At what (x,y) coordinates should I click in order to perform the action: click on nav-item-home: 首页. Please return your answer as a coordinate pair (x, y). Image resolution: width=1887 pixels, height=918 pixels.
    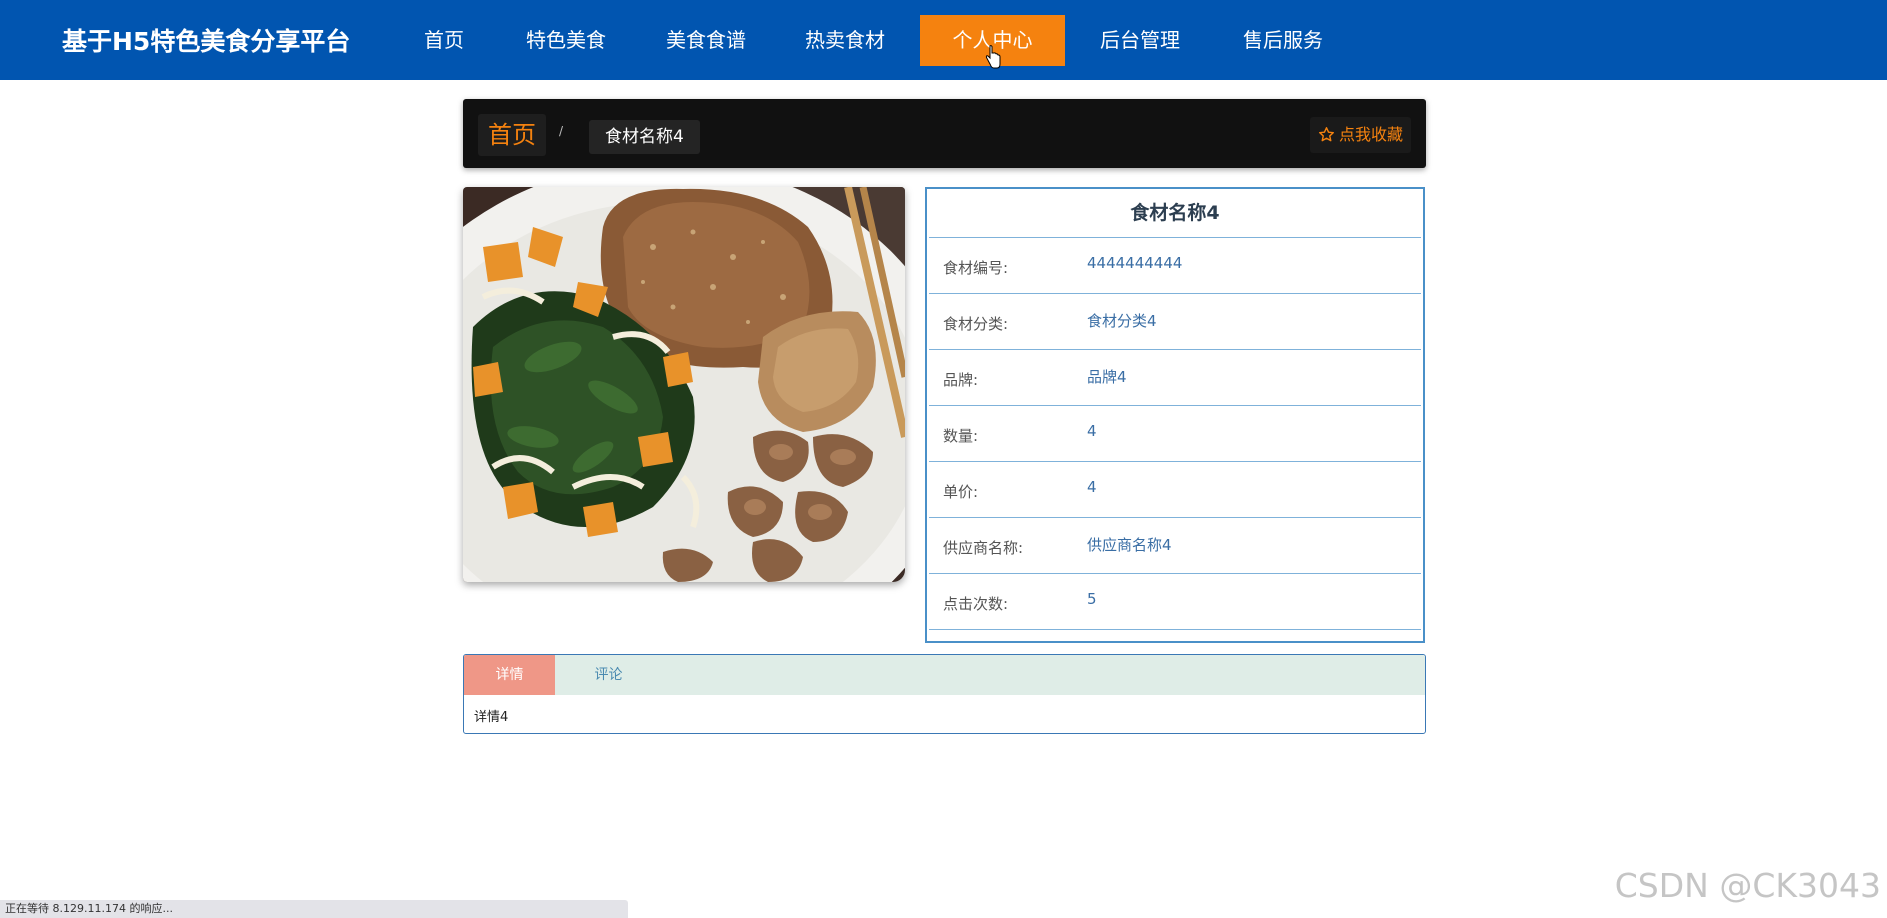
    Looking at the image, I should click on (444, 40).